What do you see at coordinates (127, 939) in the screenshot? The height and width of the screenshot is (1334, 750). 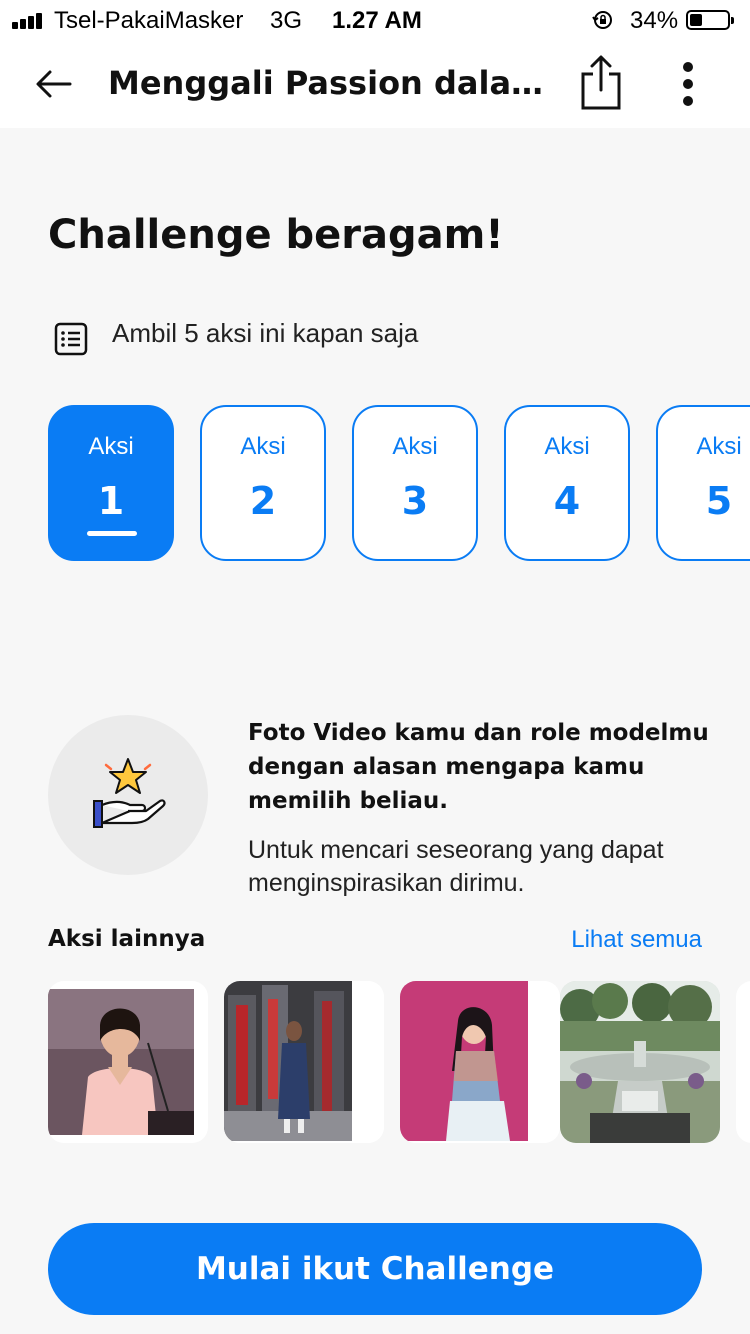 I see `other-actions-label: Aksi lainnya` at bounding box center [127, 939].